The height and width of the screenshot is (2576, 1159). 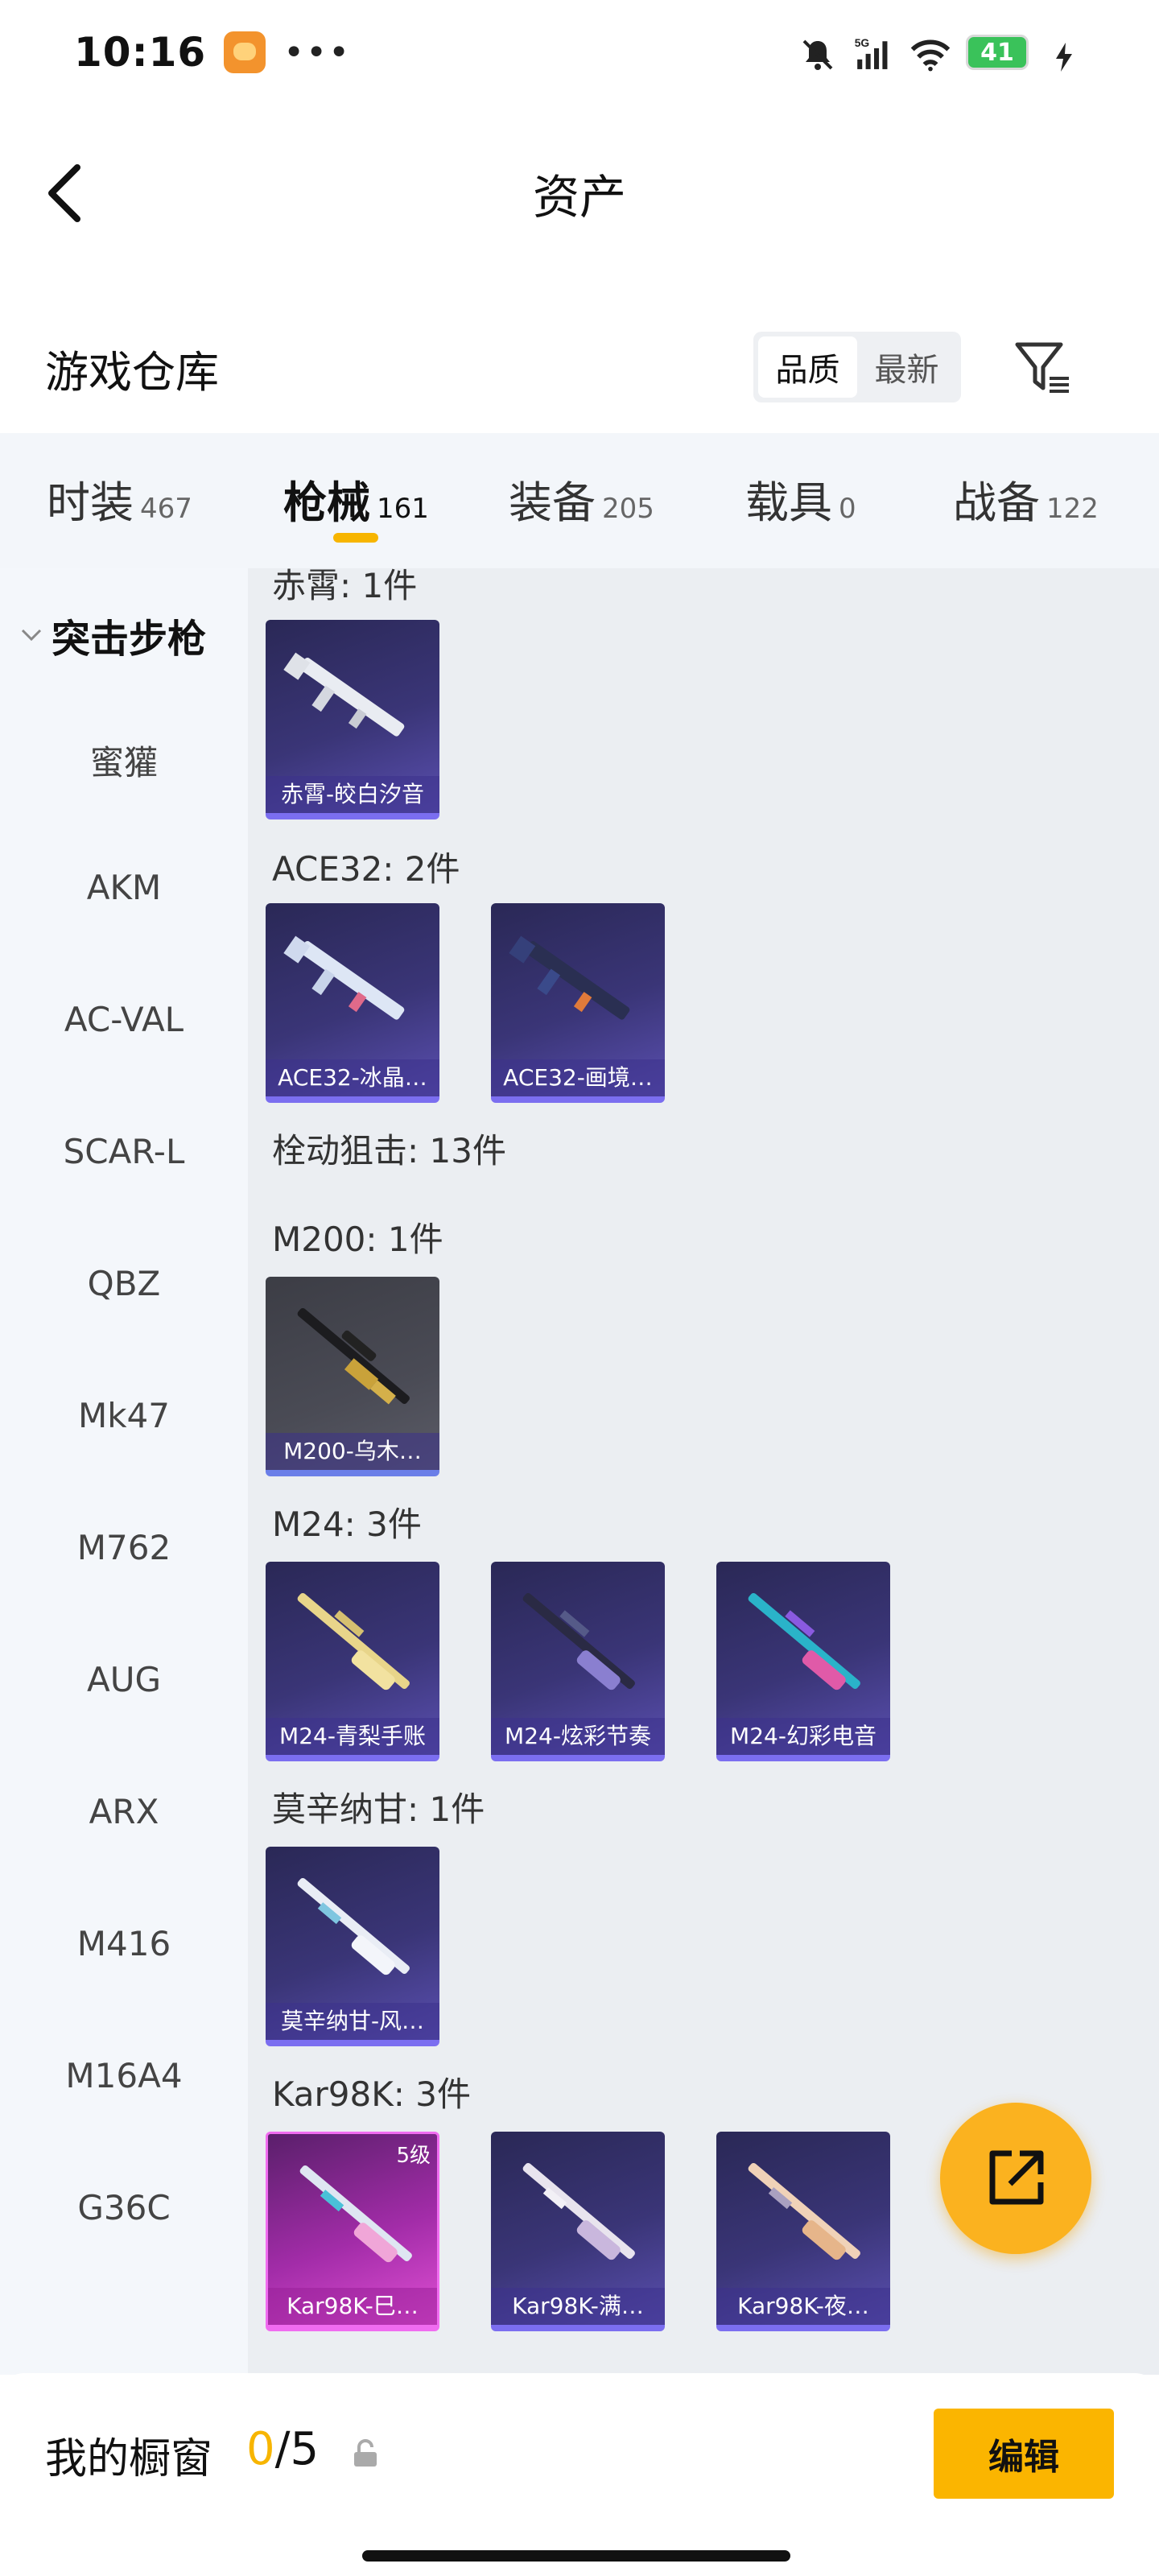 I want to click on showcase-total: /5, so click(x=297, y=2449).